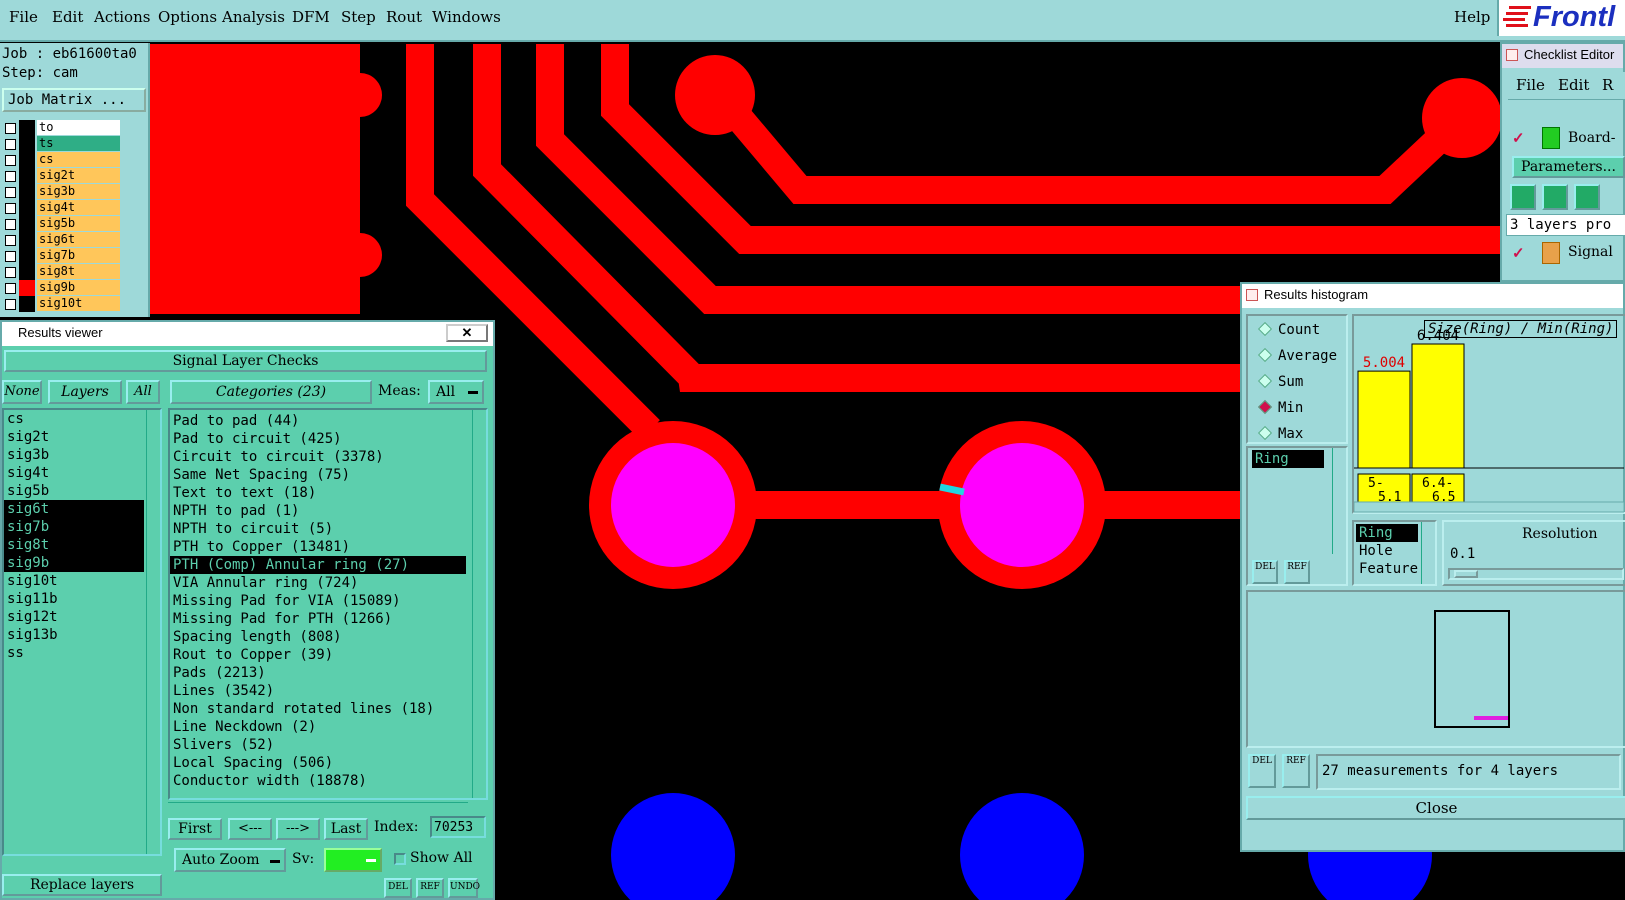 Image resolution: width=1625 pixels, height=900 pixels. What do you see at coordinates (271, 392) in the screenshot?
I see `categories-button: Categories (23)` at bounding box center [271, 392].